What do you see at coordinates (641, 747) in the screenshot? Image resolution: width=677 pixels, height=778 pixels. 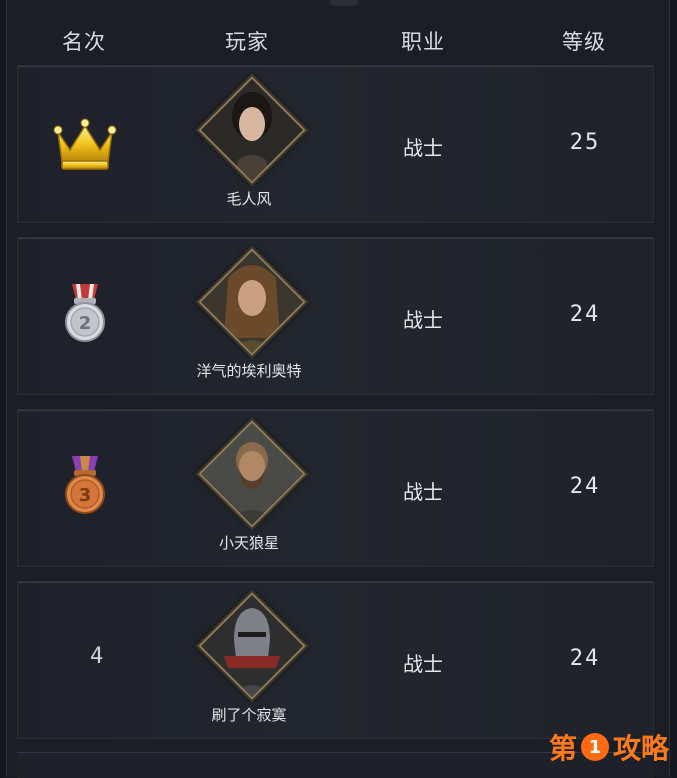 I see `watermark-right: 攻略` at bounding box center [641, 747].